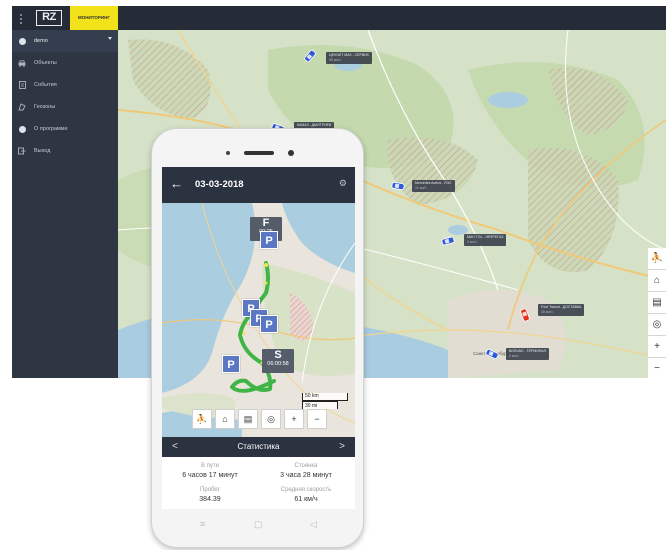  I want to click on phone-speaker, so click(259, 153).